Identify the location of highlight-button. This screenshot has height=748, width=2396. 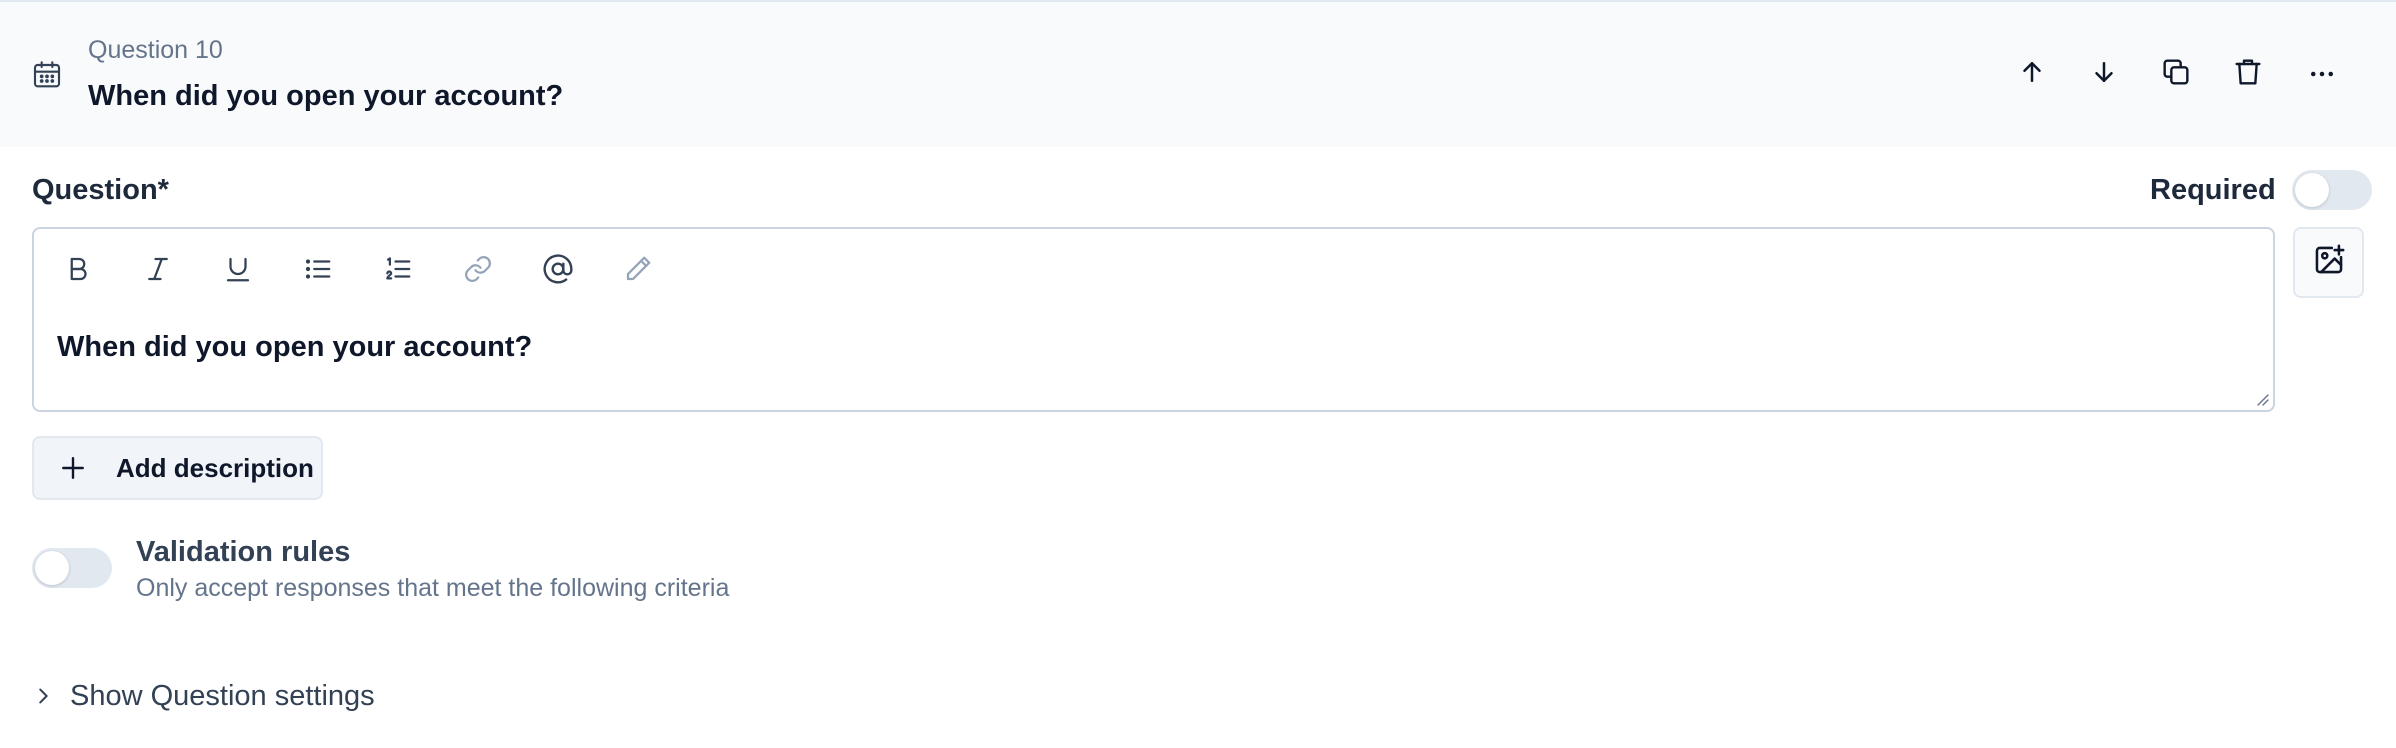
(638, 271).